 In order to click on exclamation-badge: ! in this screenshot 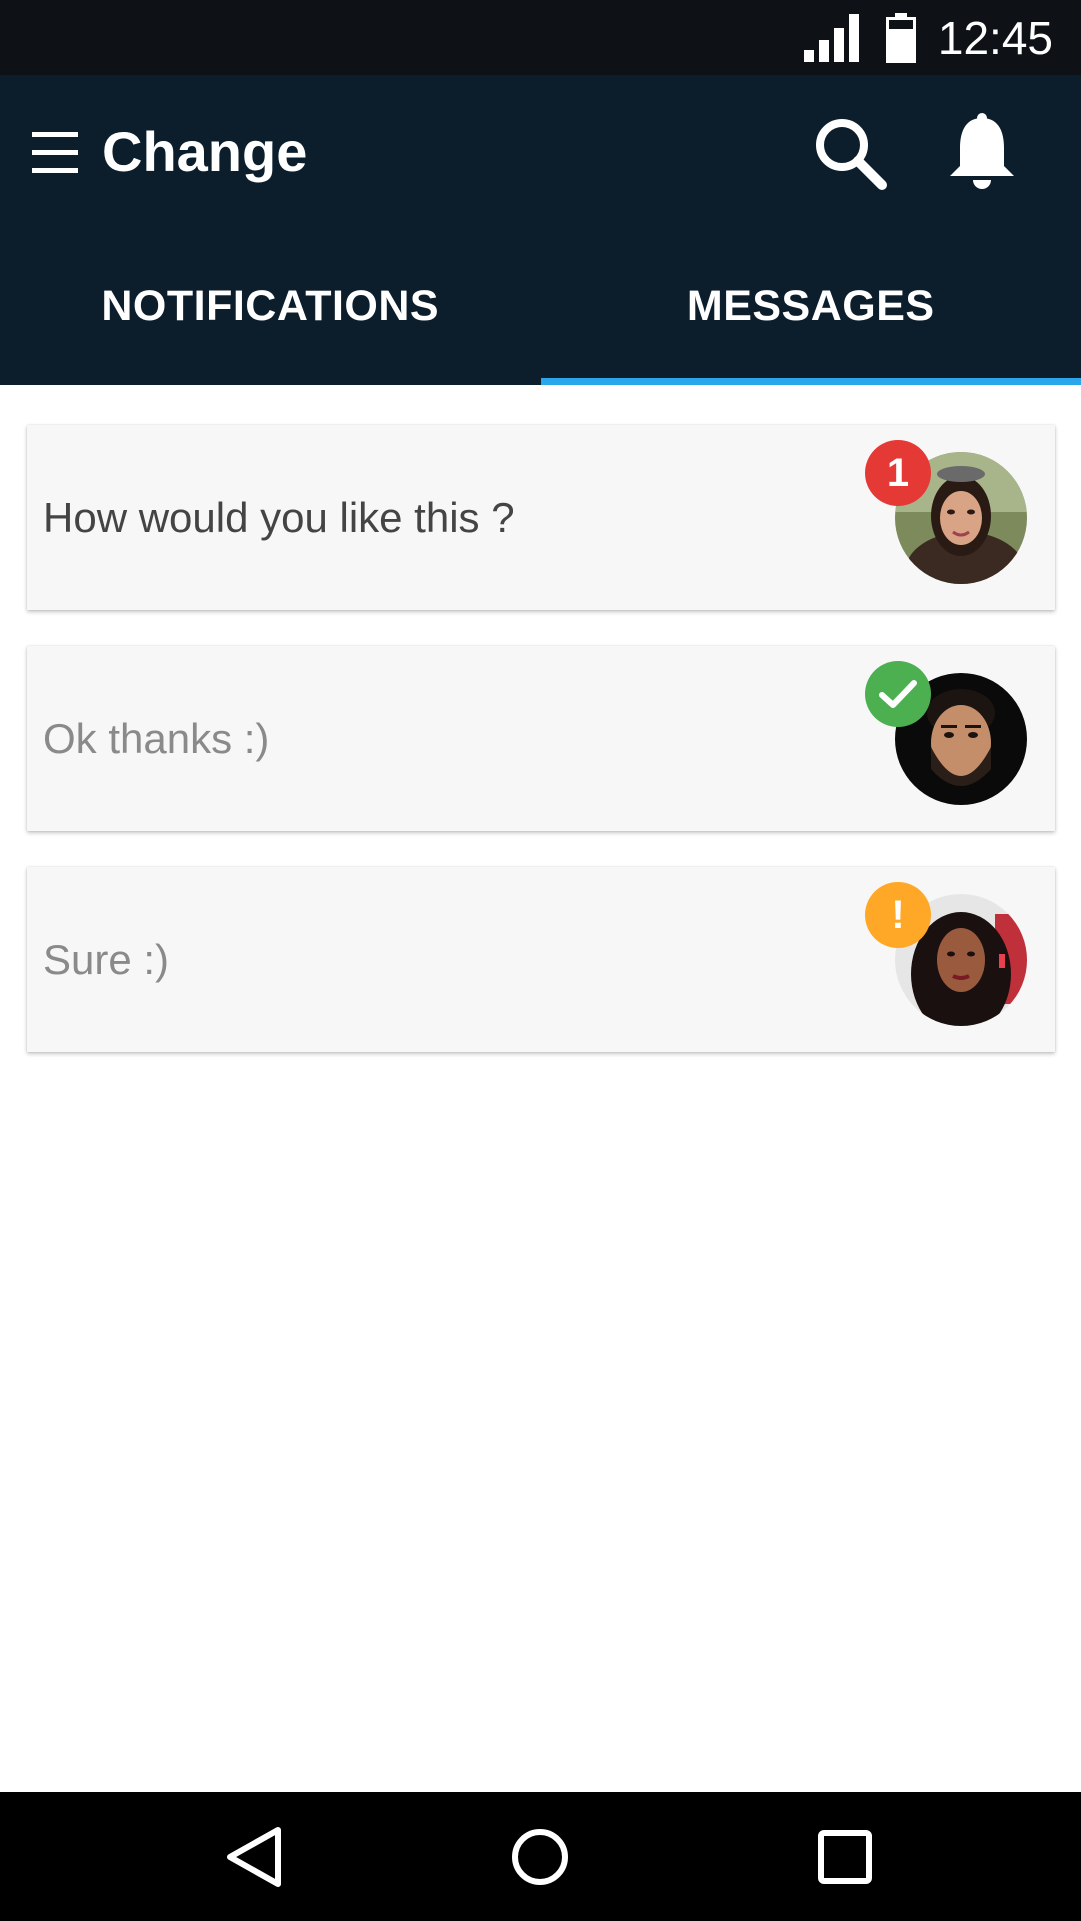, I will do `click(898, 915)`.